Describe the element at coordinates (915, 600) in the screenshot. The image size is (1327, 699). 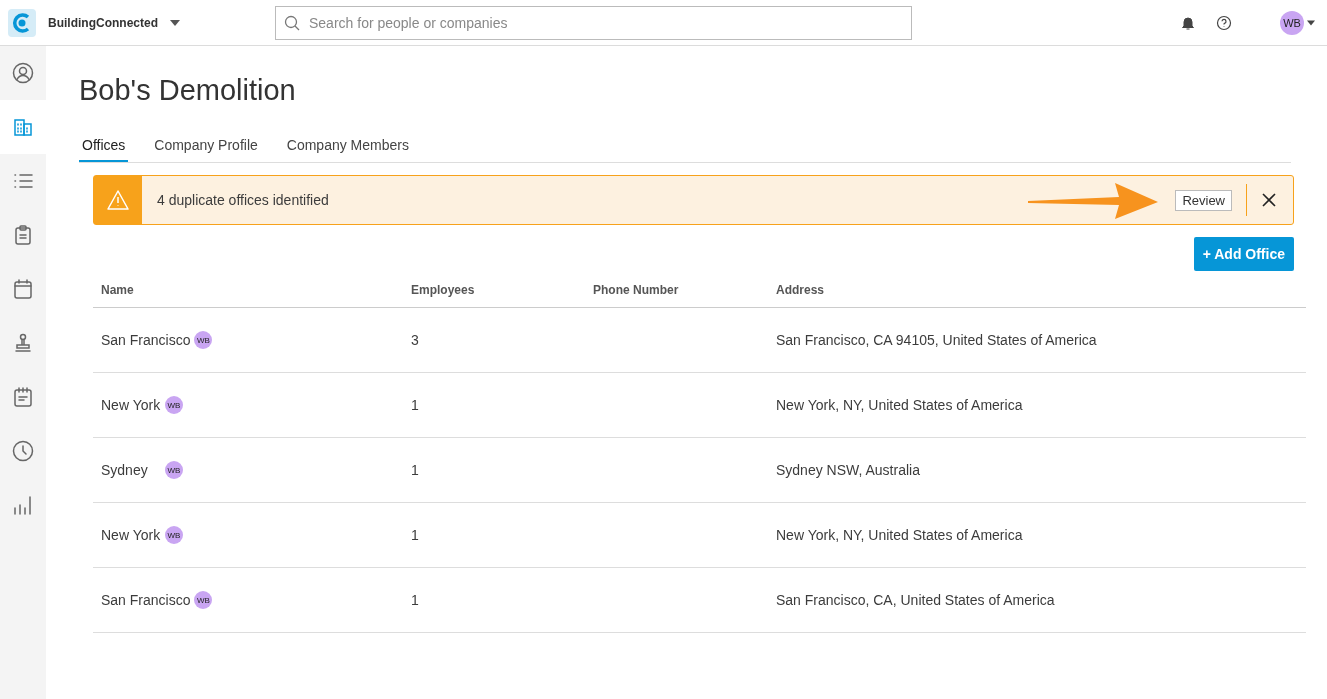
I see `office-address: San Francisco, CA, United States of America` at that location.